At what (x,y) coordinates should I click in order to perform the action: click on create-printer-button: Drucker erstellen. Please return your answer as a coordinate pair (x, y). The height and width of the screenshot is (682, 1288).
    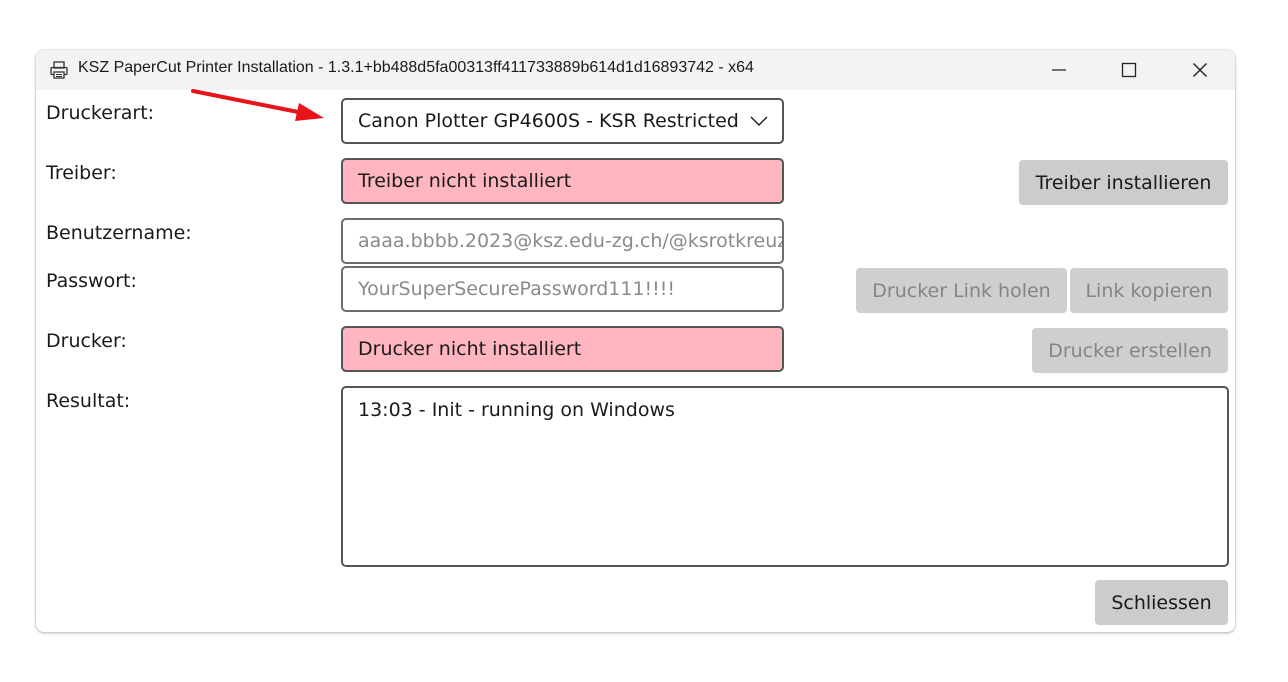
    Looking at the image, I should click on (1130, 350).